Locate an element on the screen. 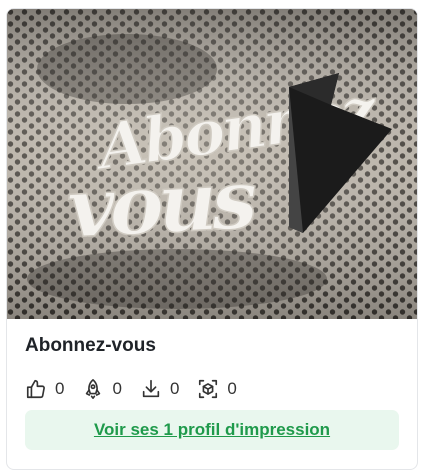  boosts-count: 0 is located at coordinates (117, 388).